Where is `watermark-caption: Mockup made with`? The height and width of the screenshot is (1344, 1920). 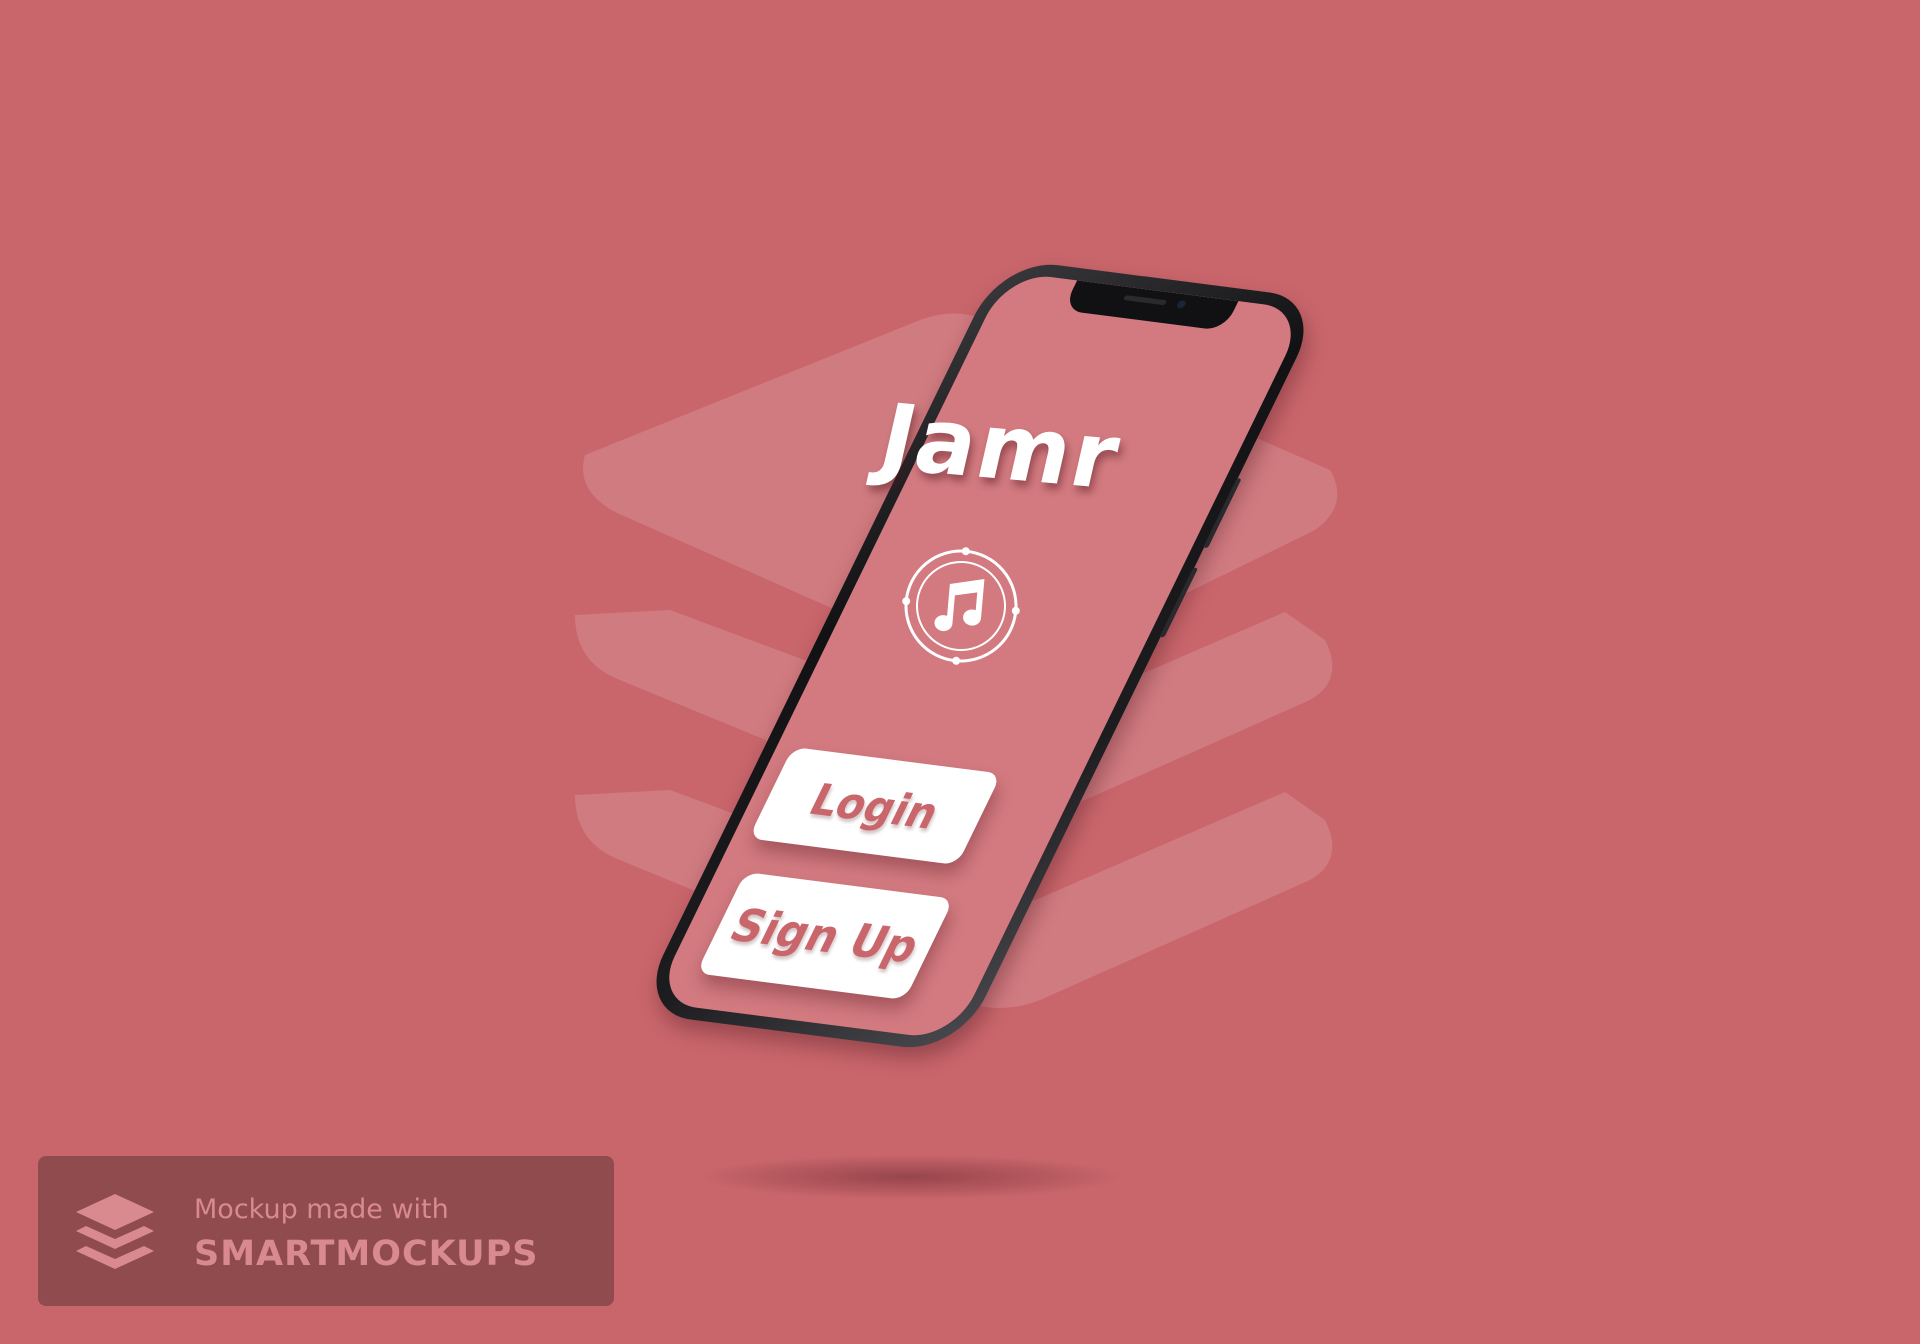
watermark-caption: Mockup made with is located at coordinates (321, 1209).